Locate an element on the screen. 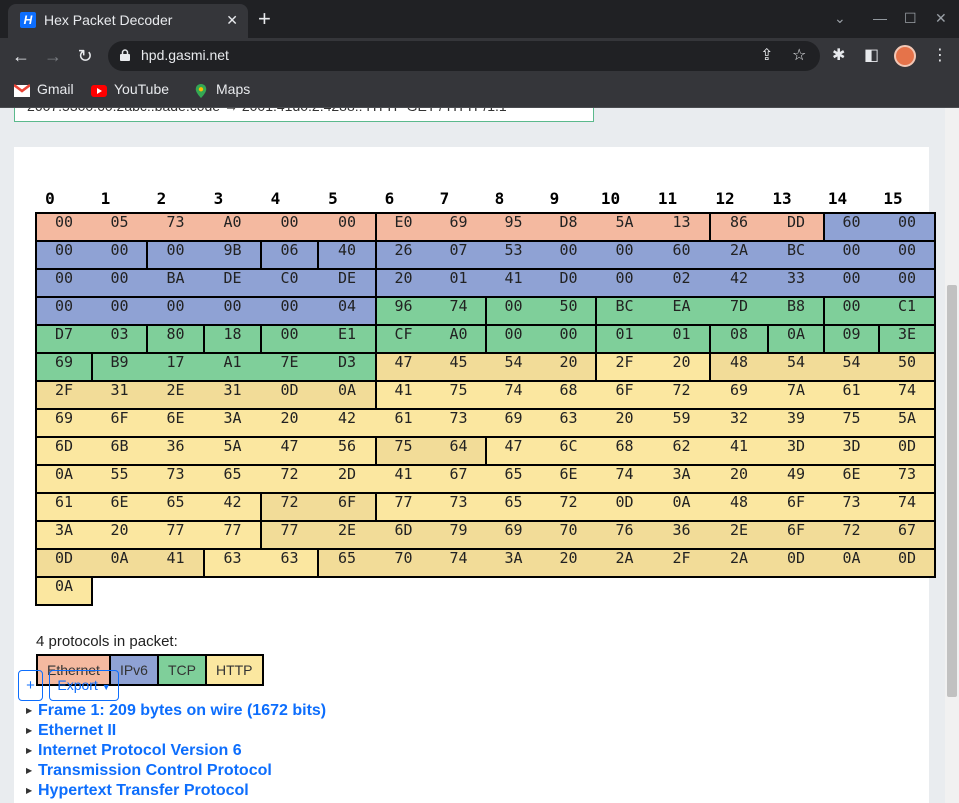 The width and height of the screenshot is (959, 803). hex-byte-cell: 50 is located at coordinates (568, 311).